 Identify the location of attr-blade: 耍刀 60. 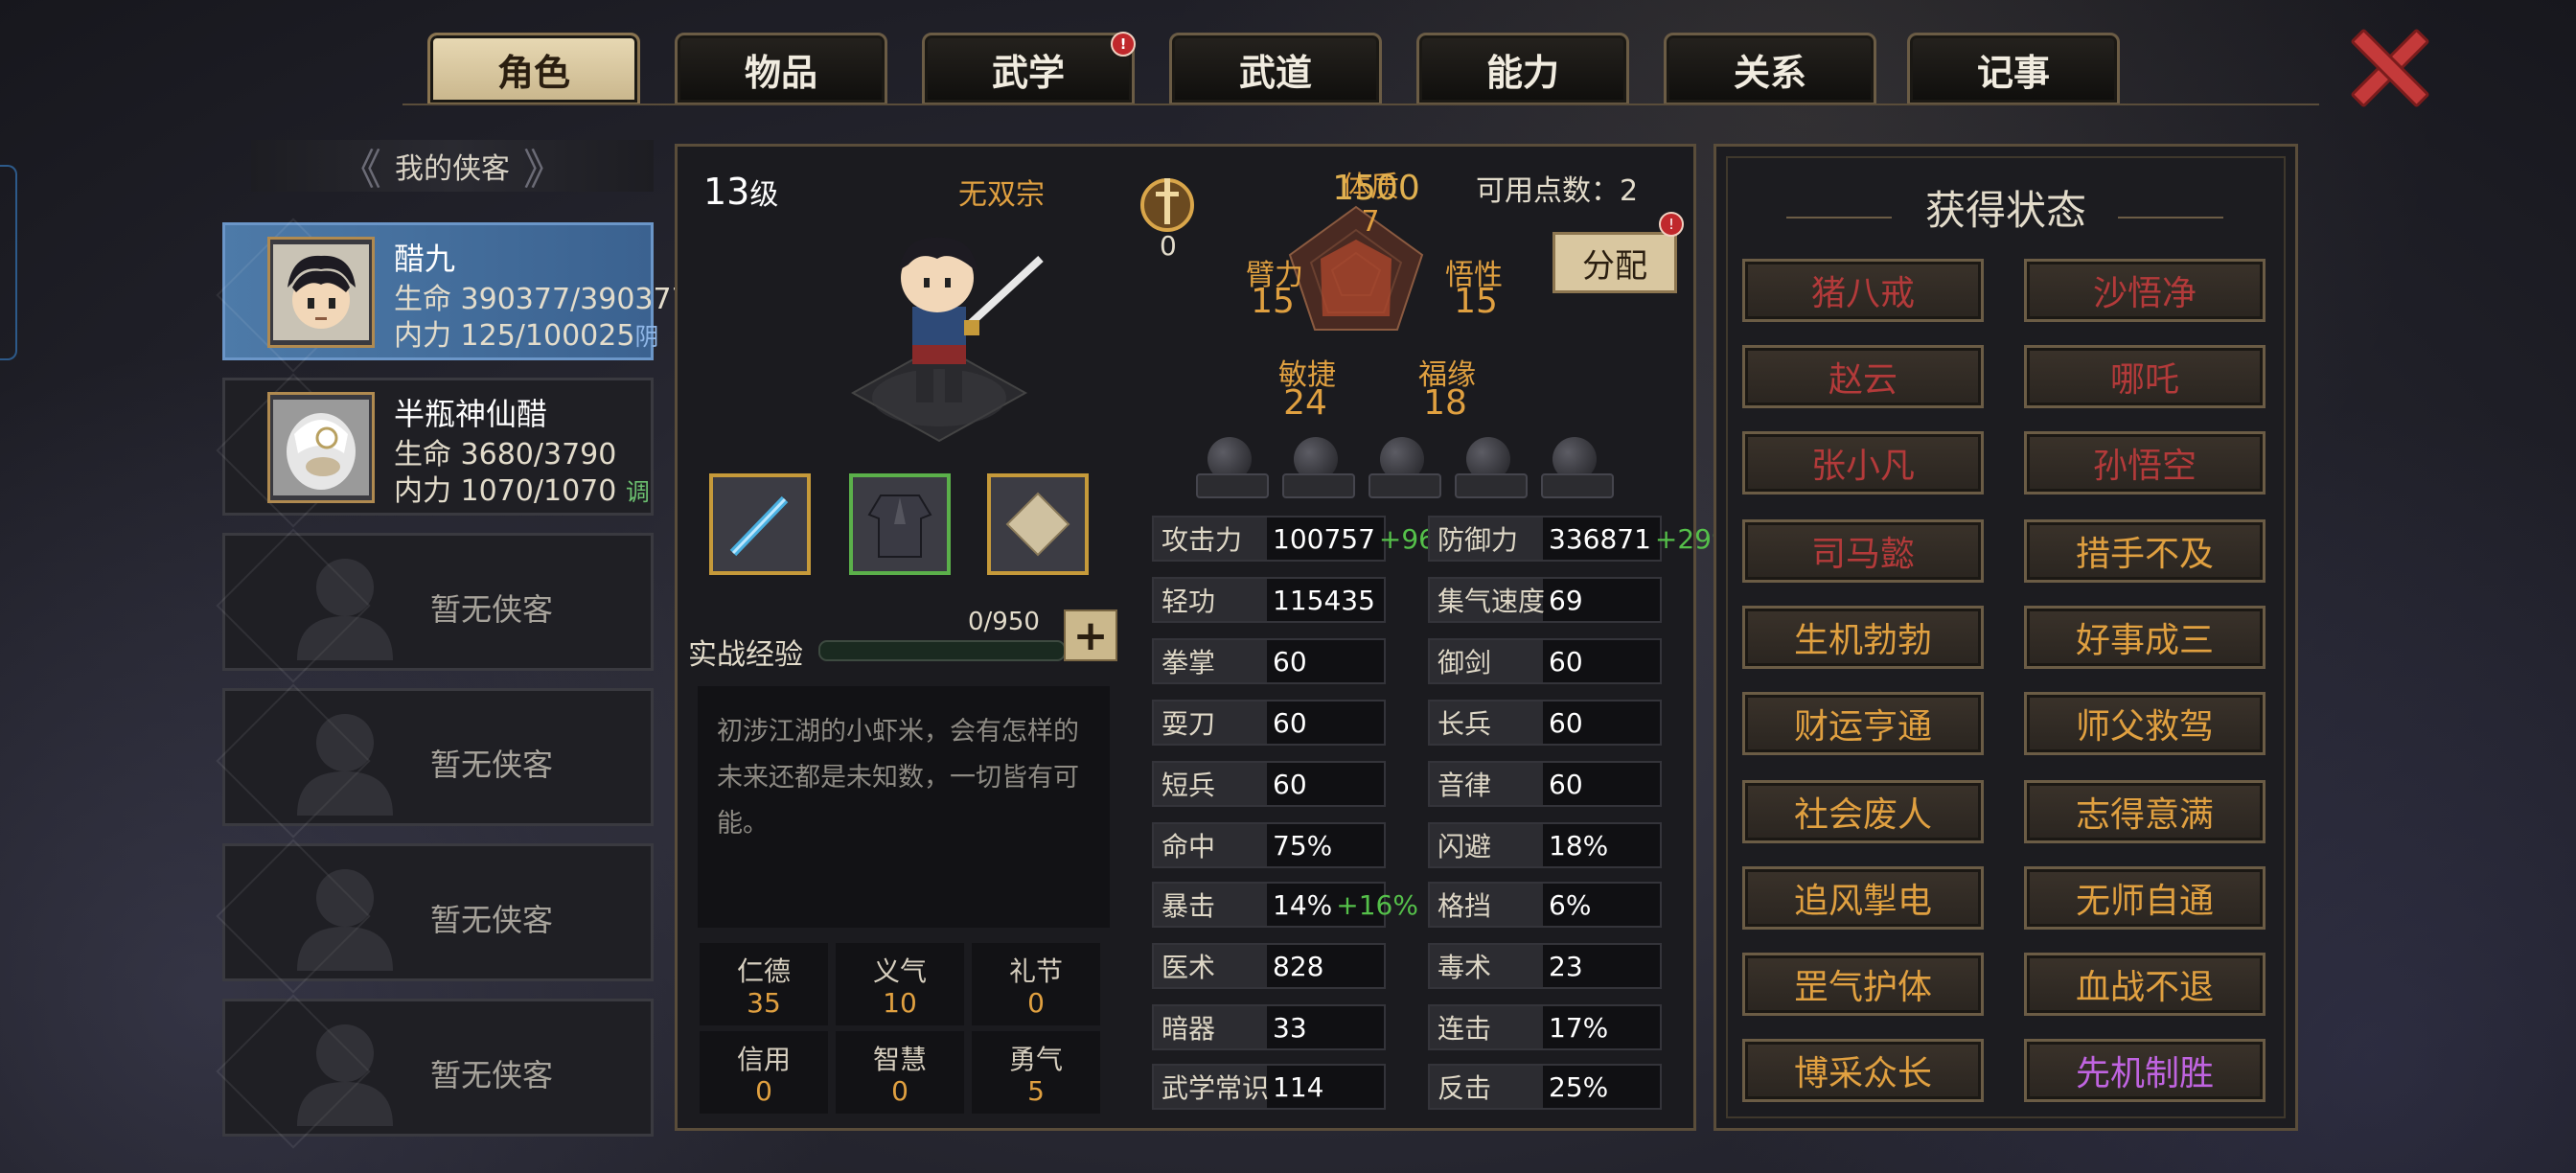
(1269, 723).